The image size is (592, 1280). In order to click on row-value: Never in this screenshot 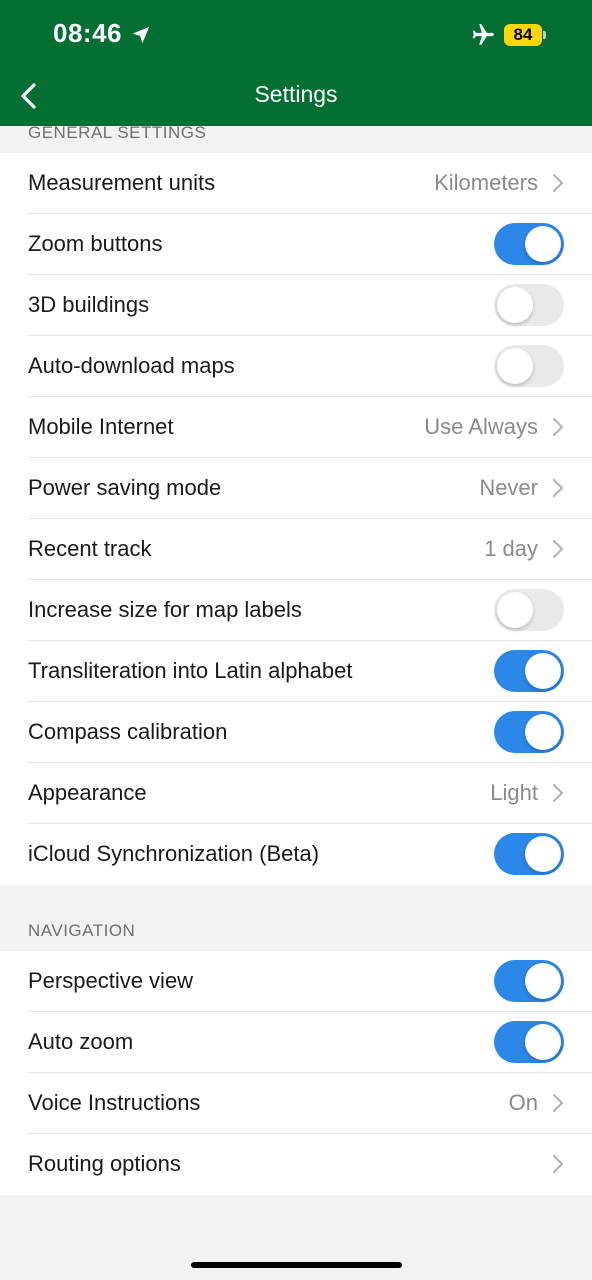, I will do `click(508, 487)`.